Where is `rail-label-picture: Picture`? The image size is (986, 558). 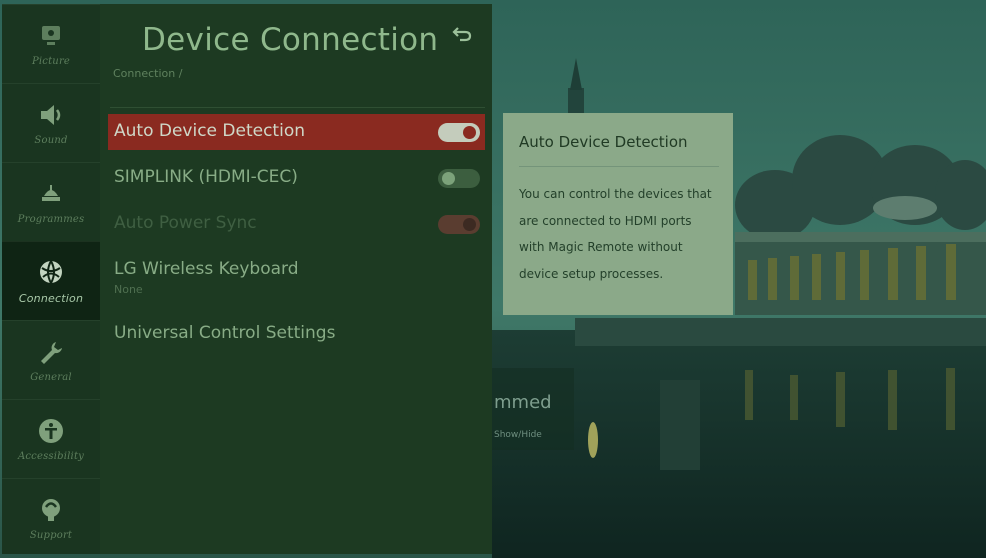
rail-label-picture: Picture is located at coordinates (51, 61).